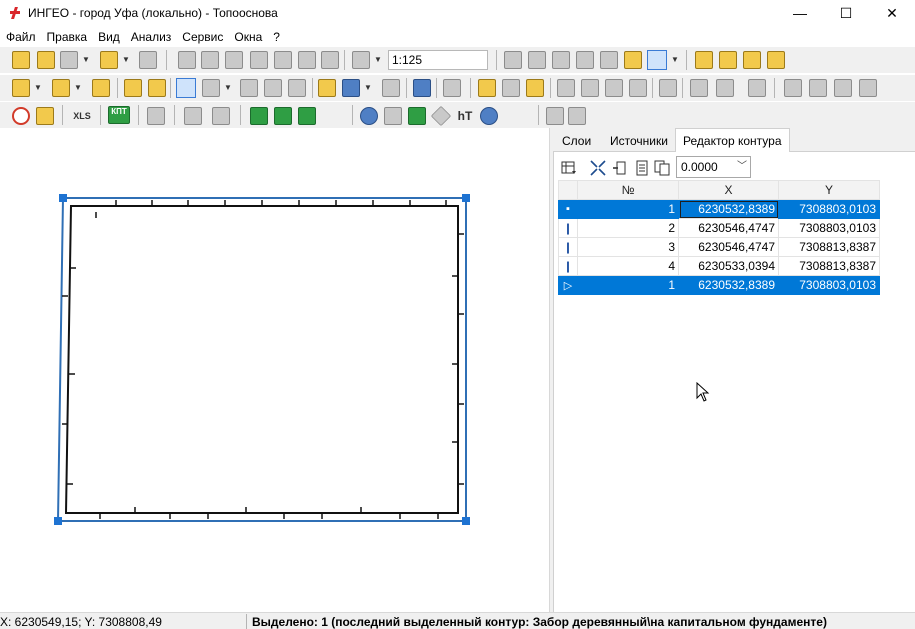 The height and width of the screenshot is (629, 915). I want to click on home-icon, so click(393, 116).